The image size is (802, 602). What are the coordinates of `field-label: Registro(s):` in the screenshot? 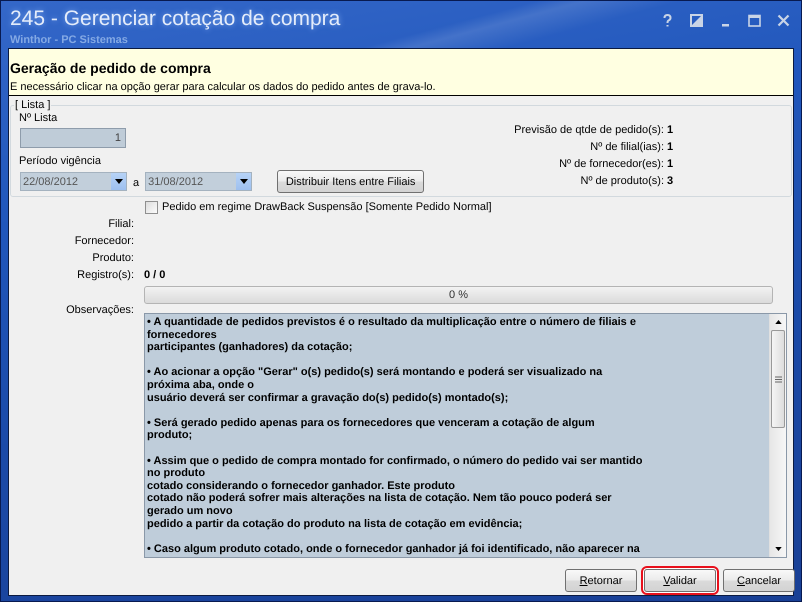 It's located at (105, 275).